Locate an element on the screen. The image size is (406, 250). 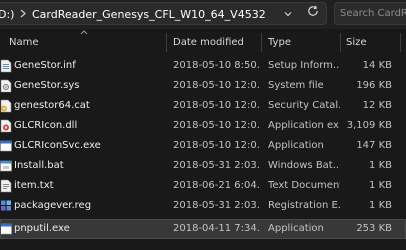
file-size: 147 KB is located at coordinates (374, 145).